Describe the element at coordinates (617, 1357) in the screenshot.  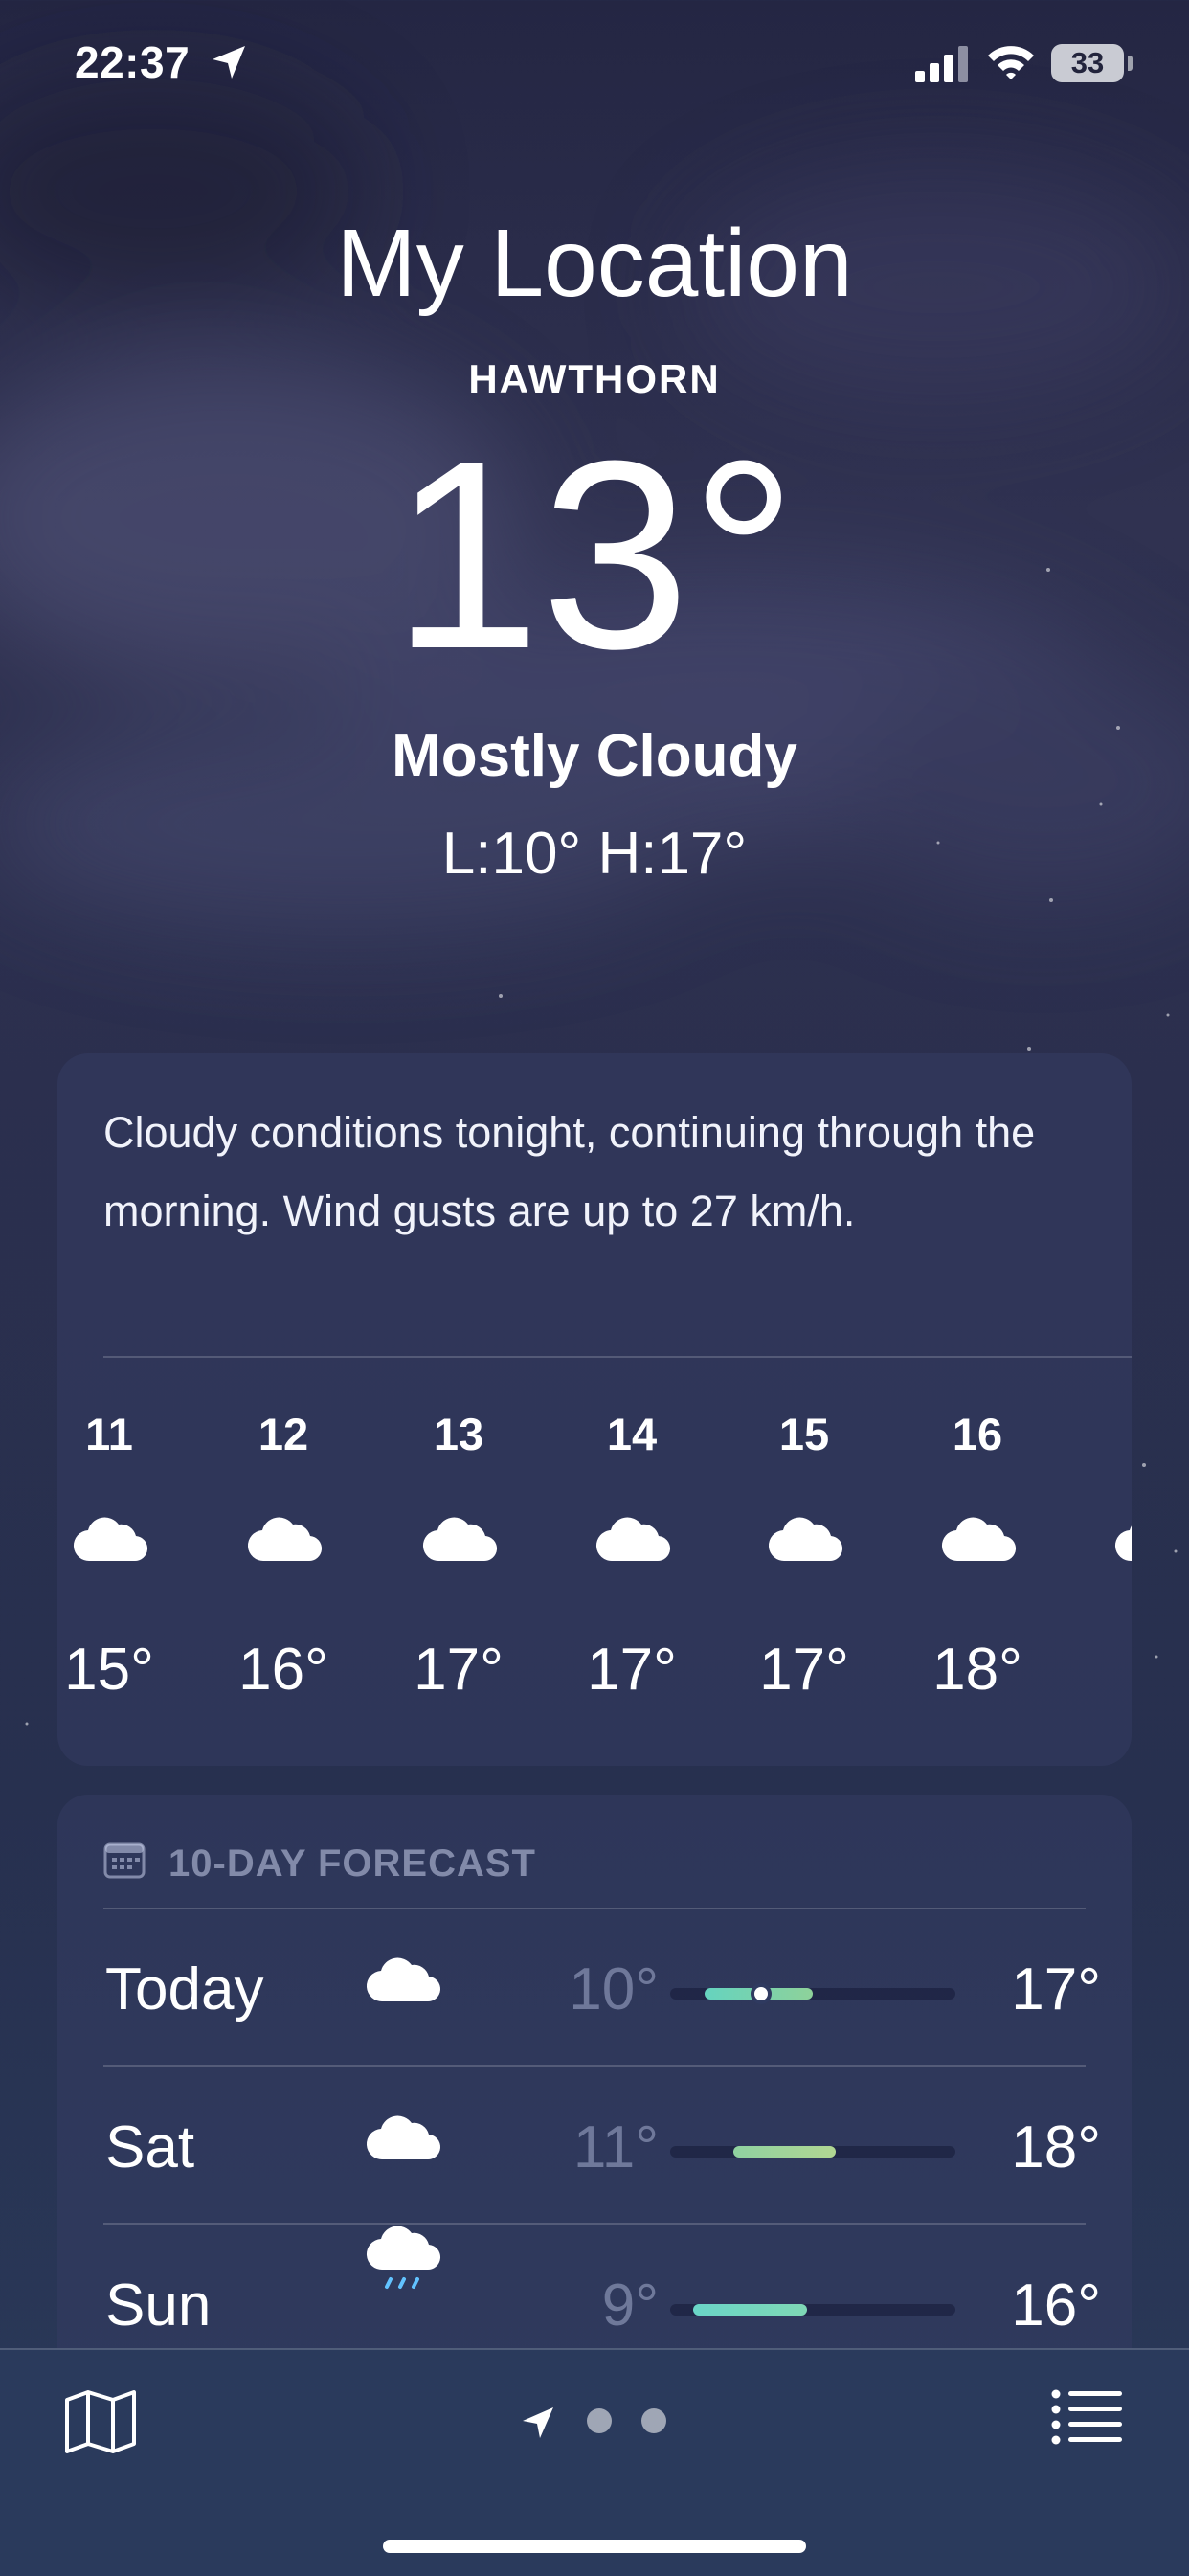
I see `card-divider` at that location.